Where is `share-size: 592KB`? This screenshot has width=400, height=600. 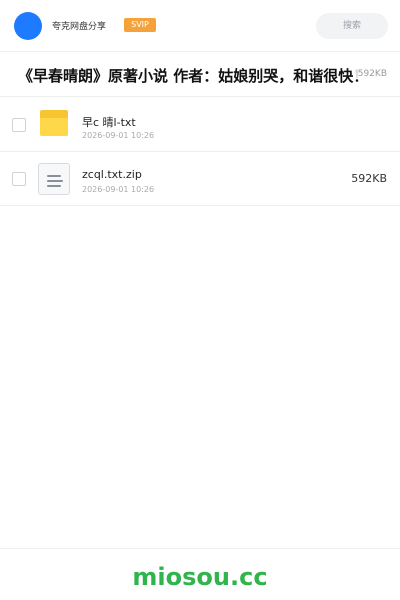
share-size: 592KB is located at coordinates (371, 74).